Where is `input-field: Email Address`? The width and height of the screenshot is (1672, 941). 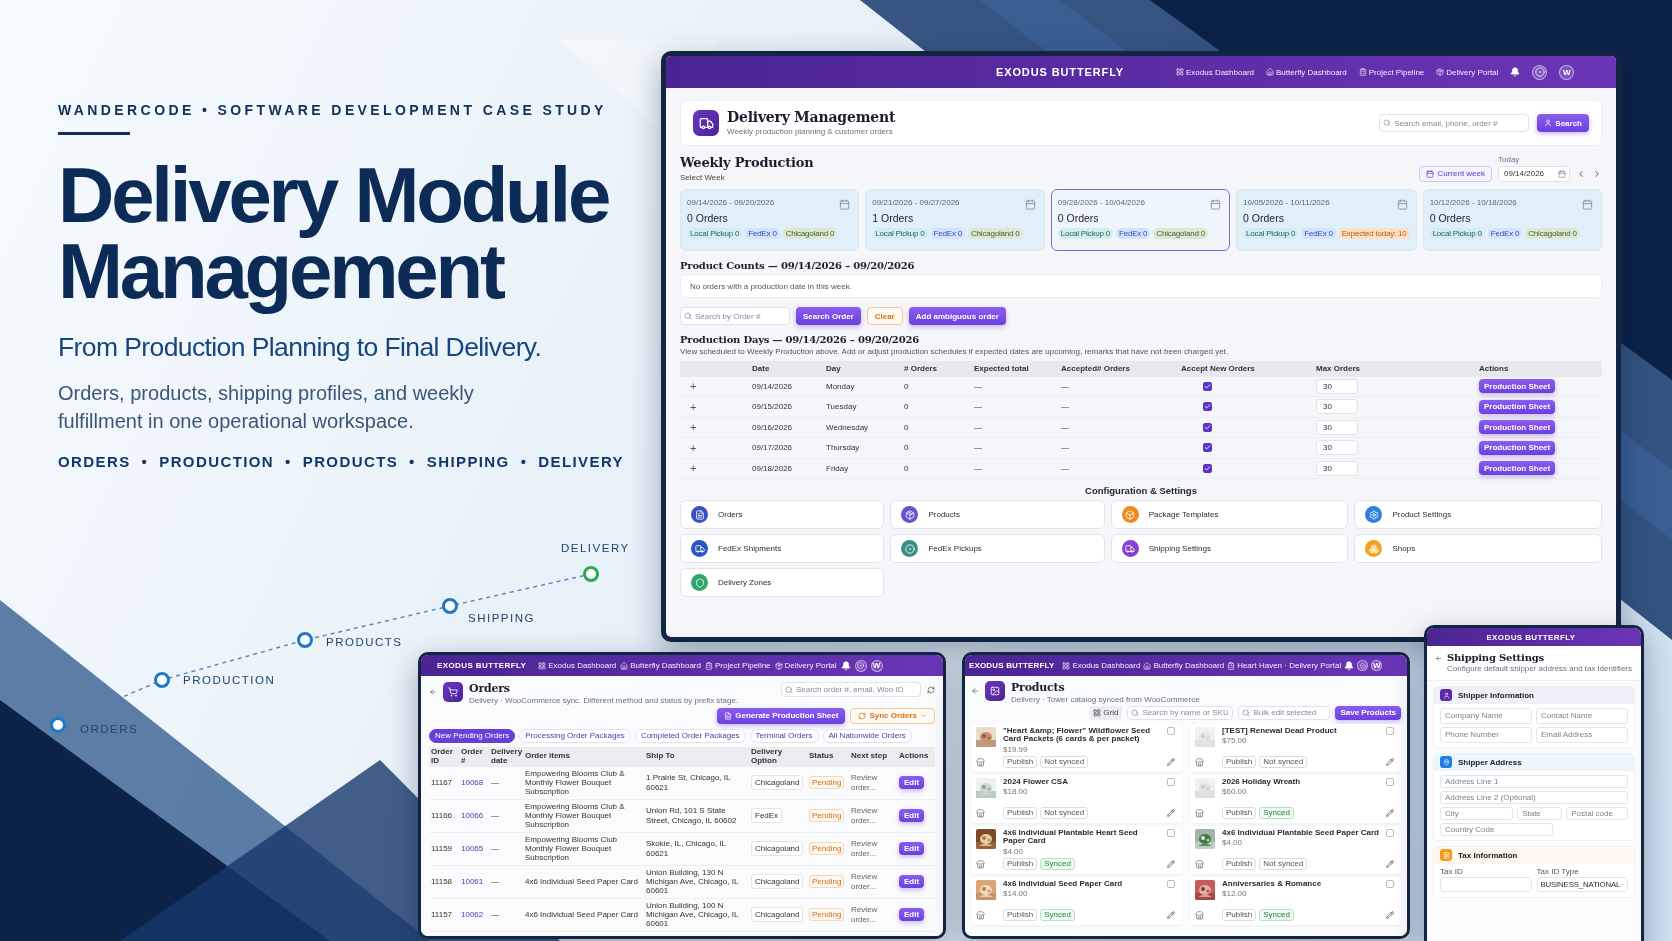 input-field: Email Address is located at coordinates (1582, 734).